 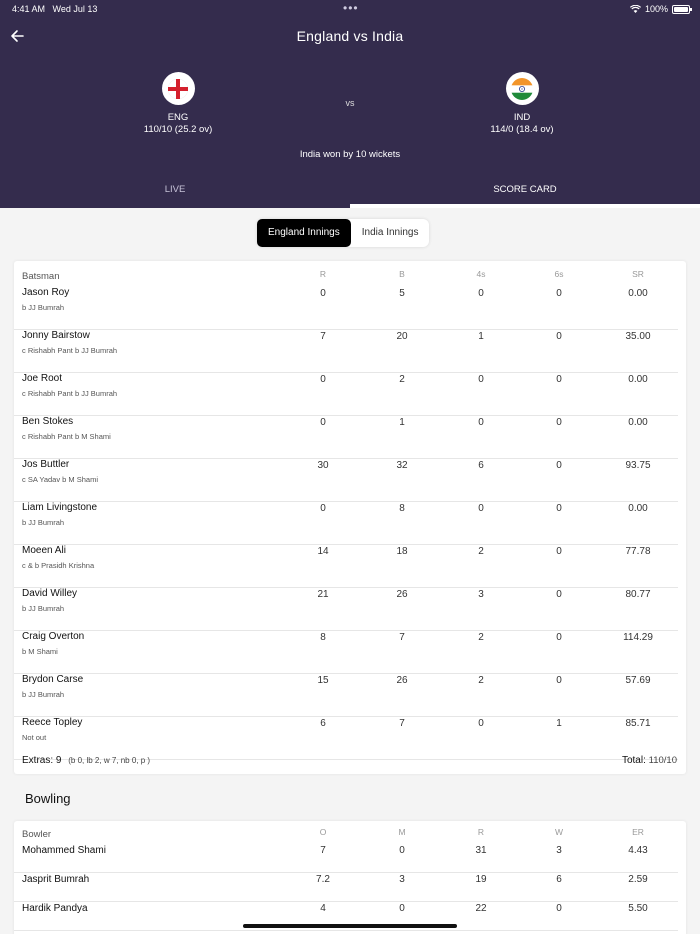 I want to click on team-india: IND 114/0 (18.4 ov), so click(x=522, y=103).